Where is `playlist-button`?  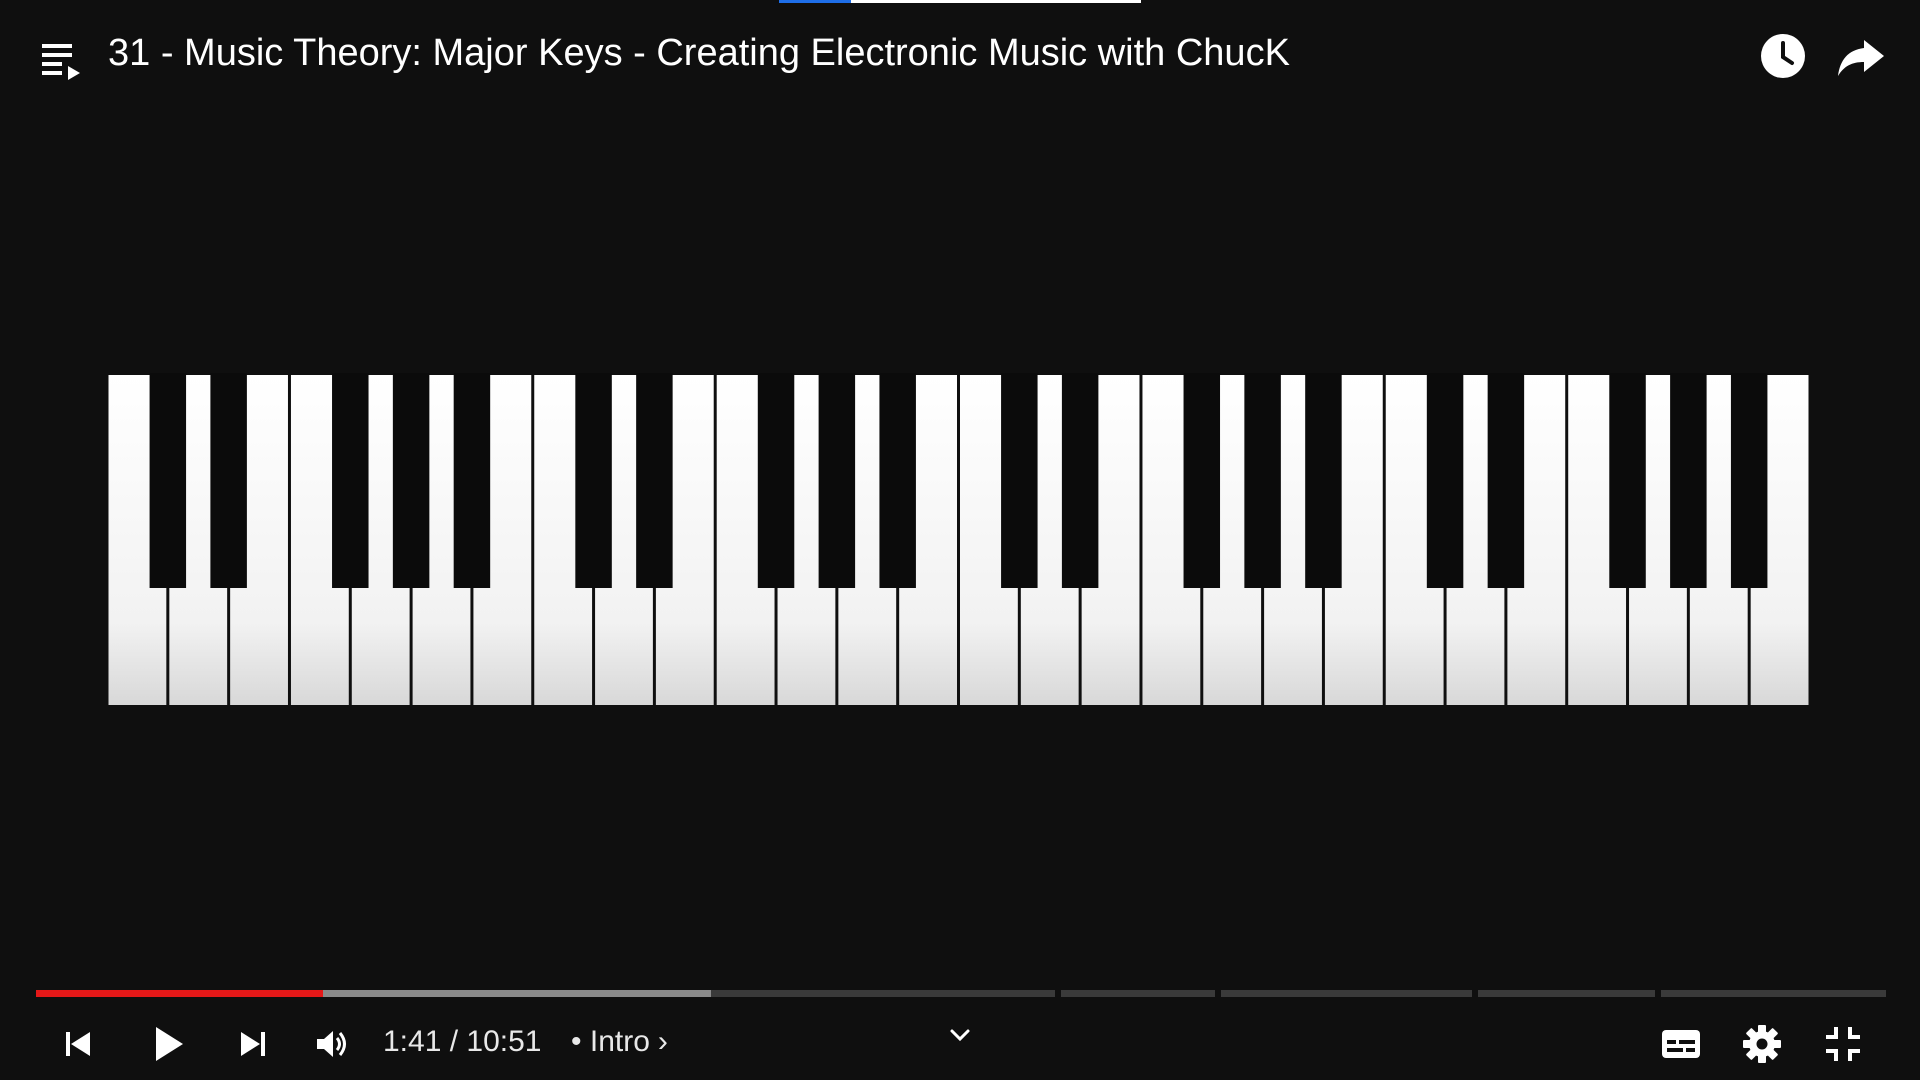
playlist-button is located at coordinates (62, 60).